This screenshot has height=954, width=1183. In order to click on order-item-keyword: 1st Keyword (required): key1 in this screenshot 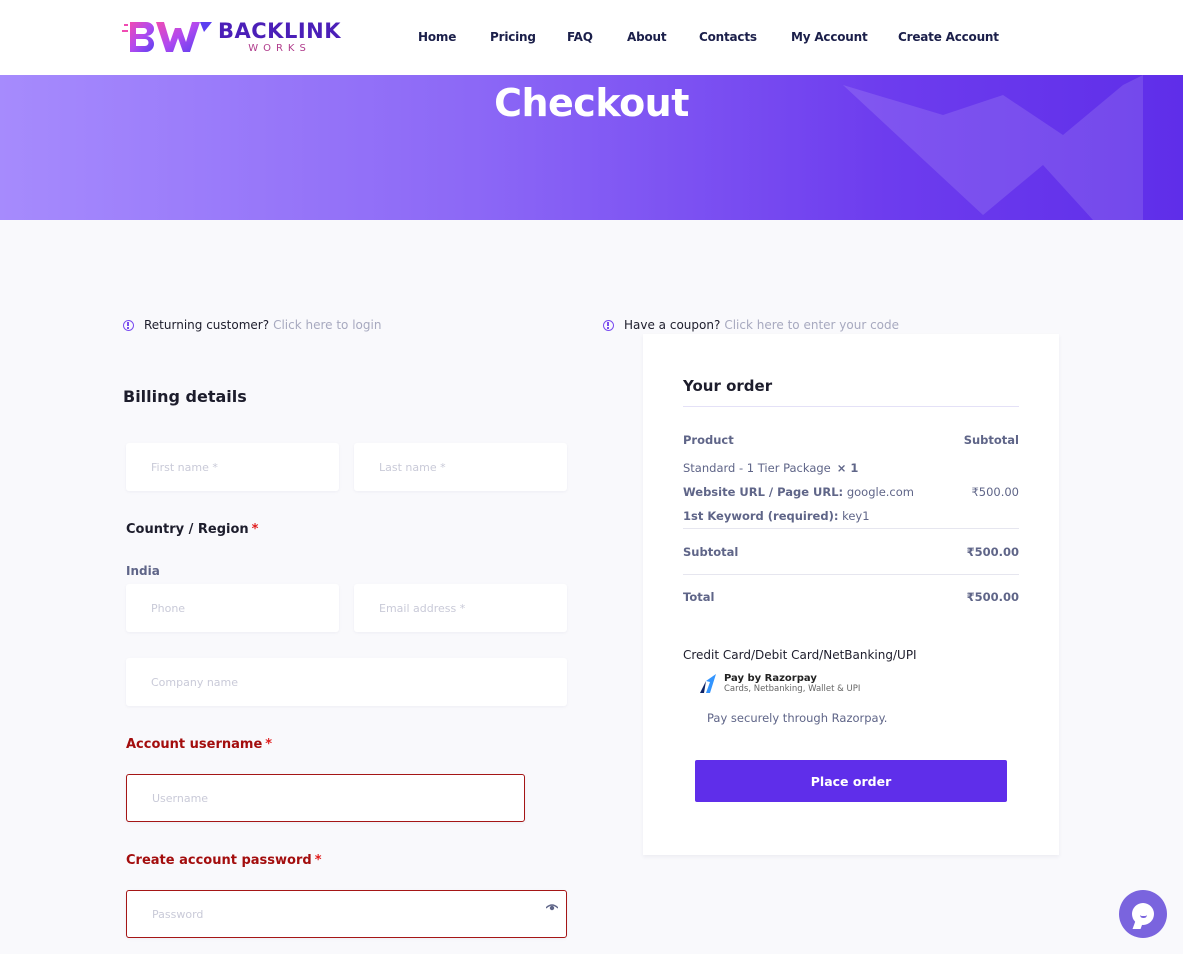, I will do `click(776, 516)`.